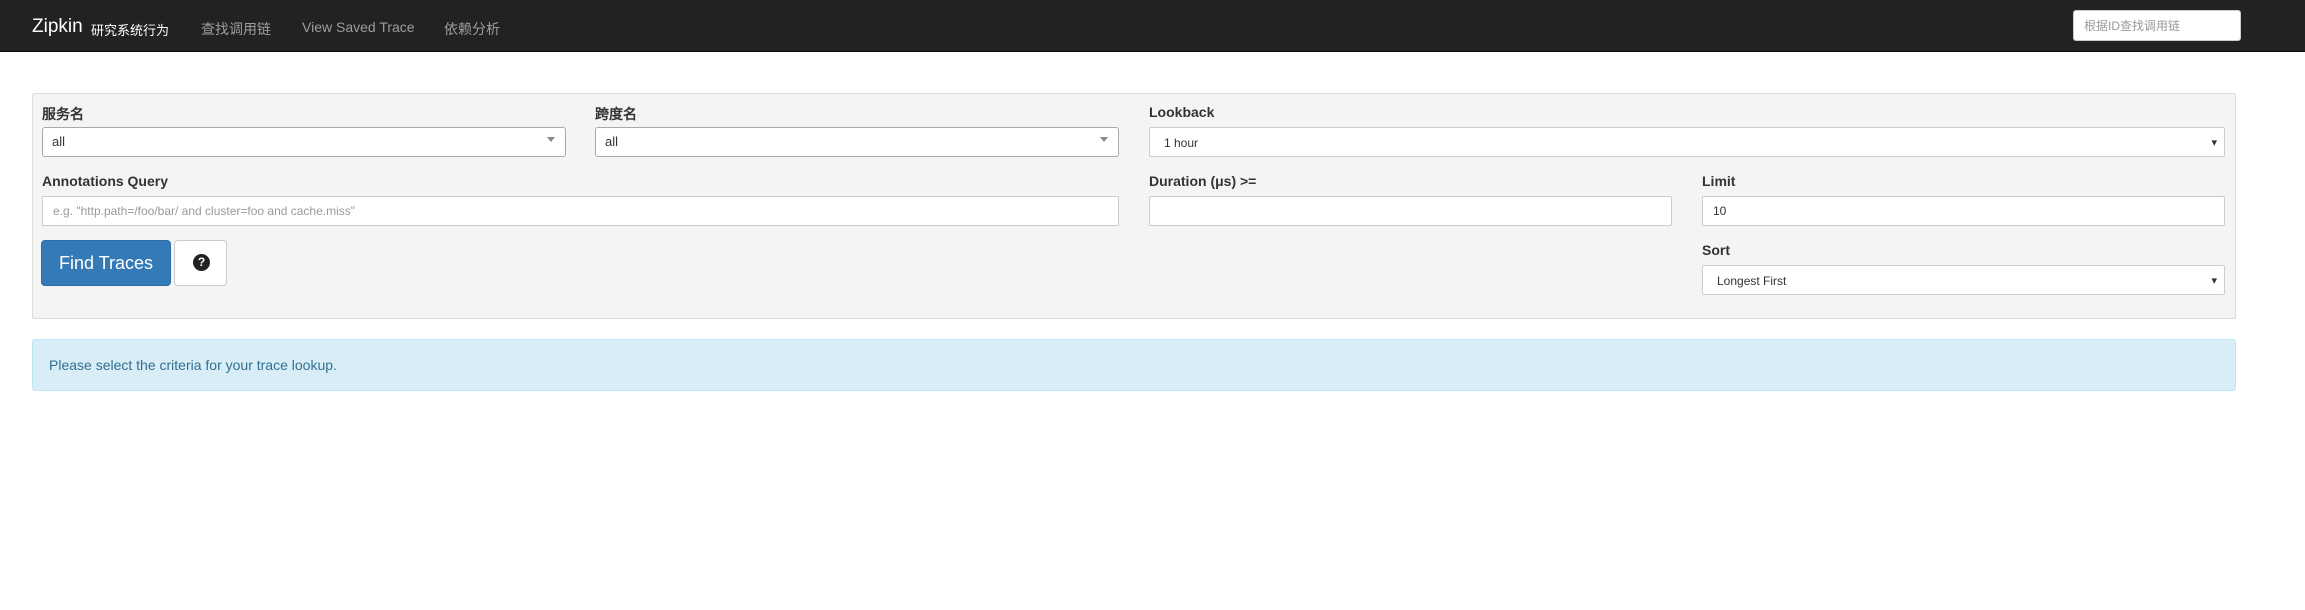 The height and width of the screenshot is (610, 2305). What do you see at coordinates (616, 114) in the screenshot?
I see `span-name-label: 跨度名` at bounding box center [616, 114].